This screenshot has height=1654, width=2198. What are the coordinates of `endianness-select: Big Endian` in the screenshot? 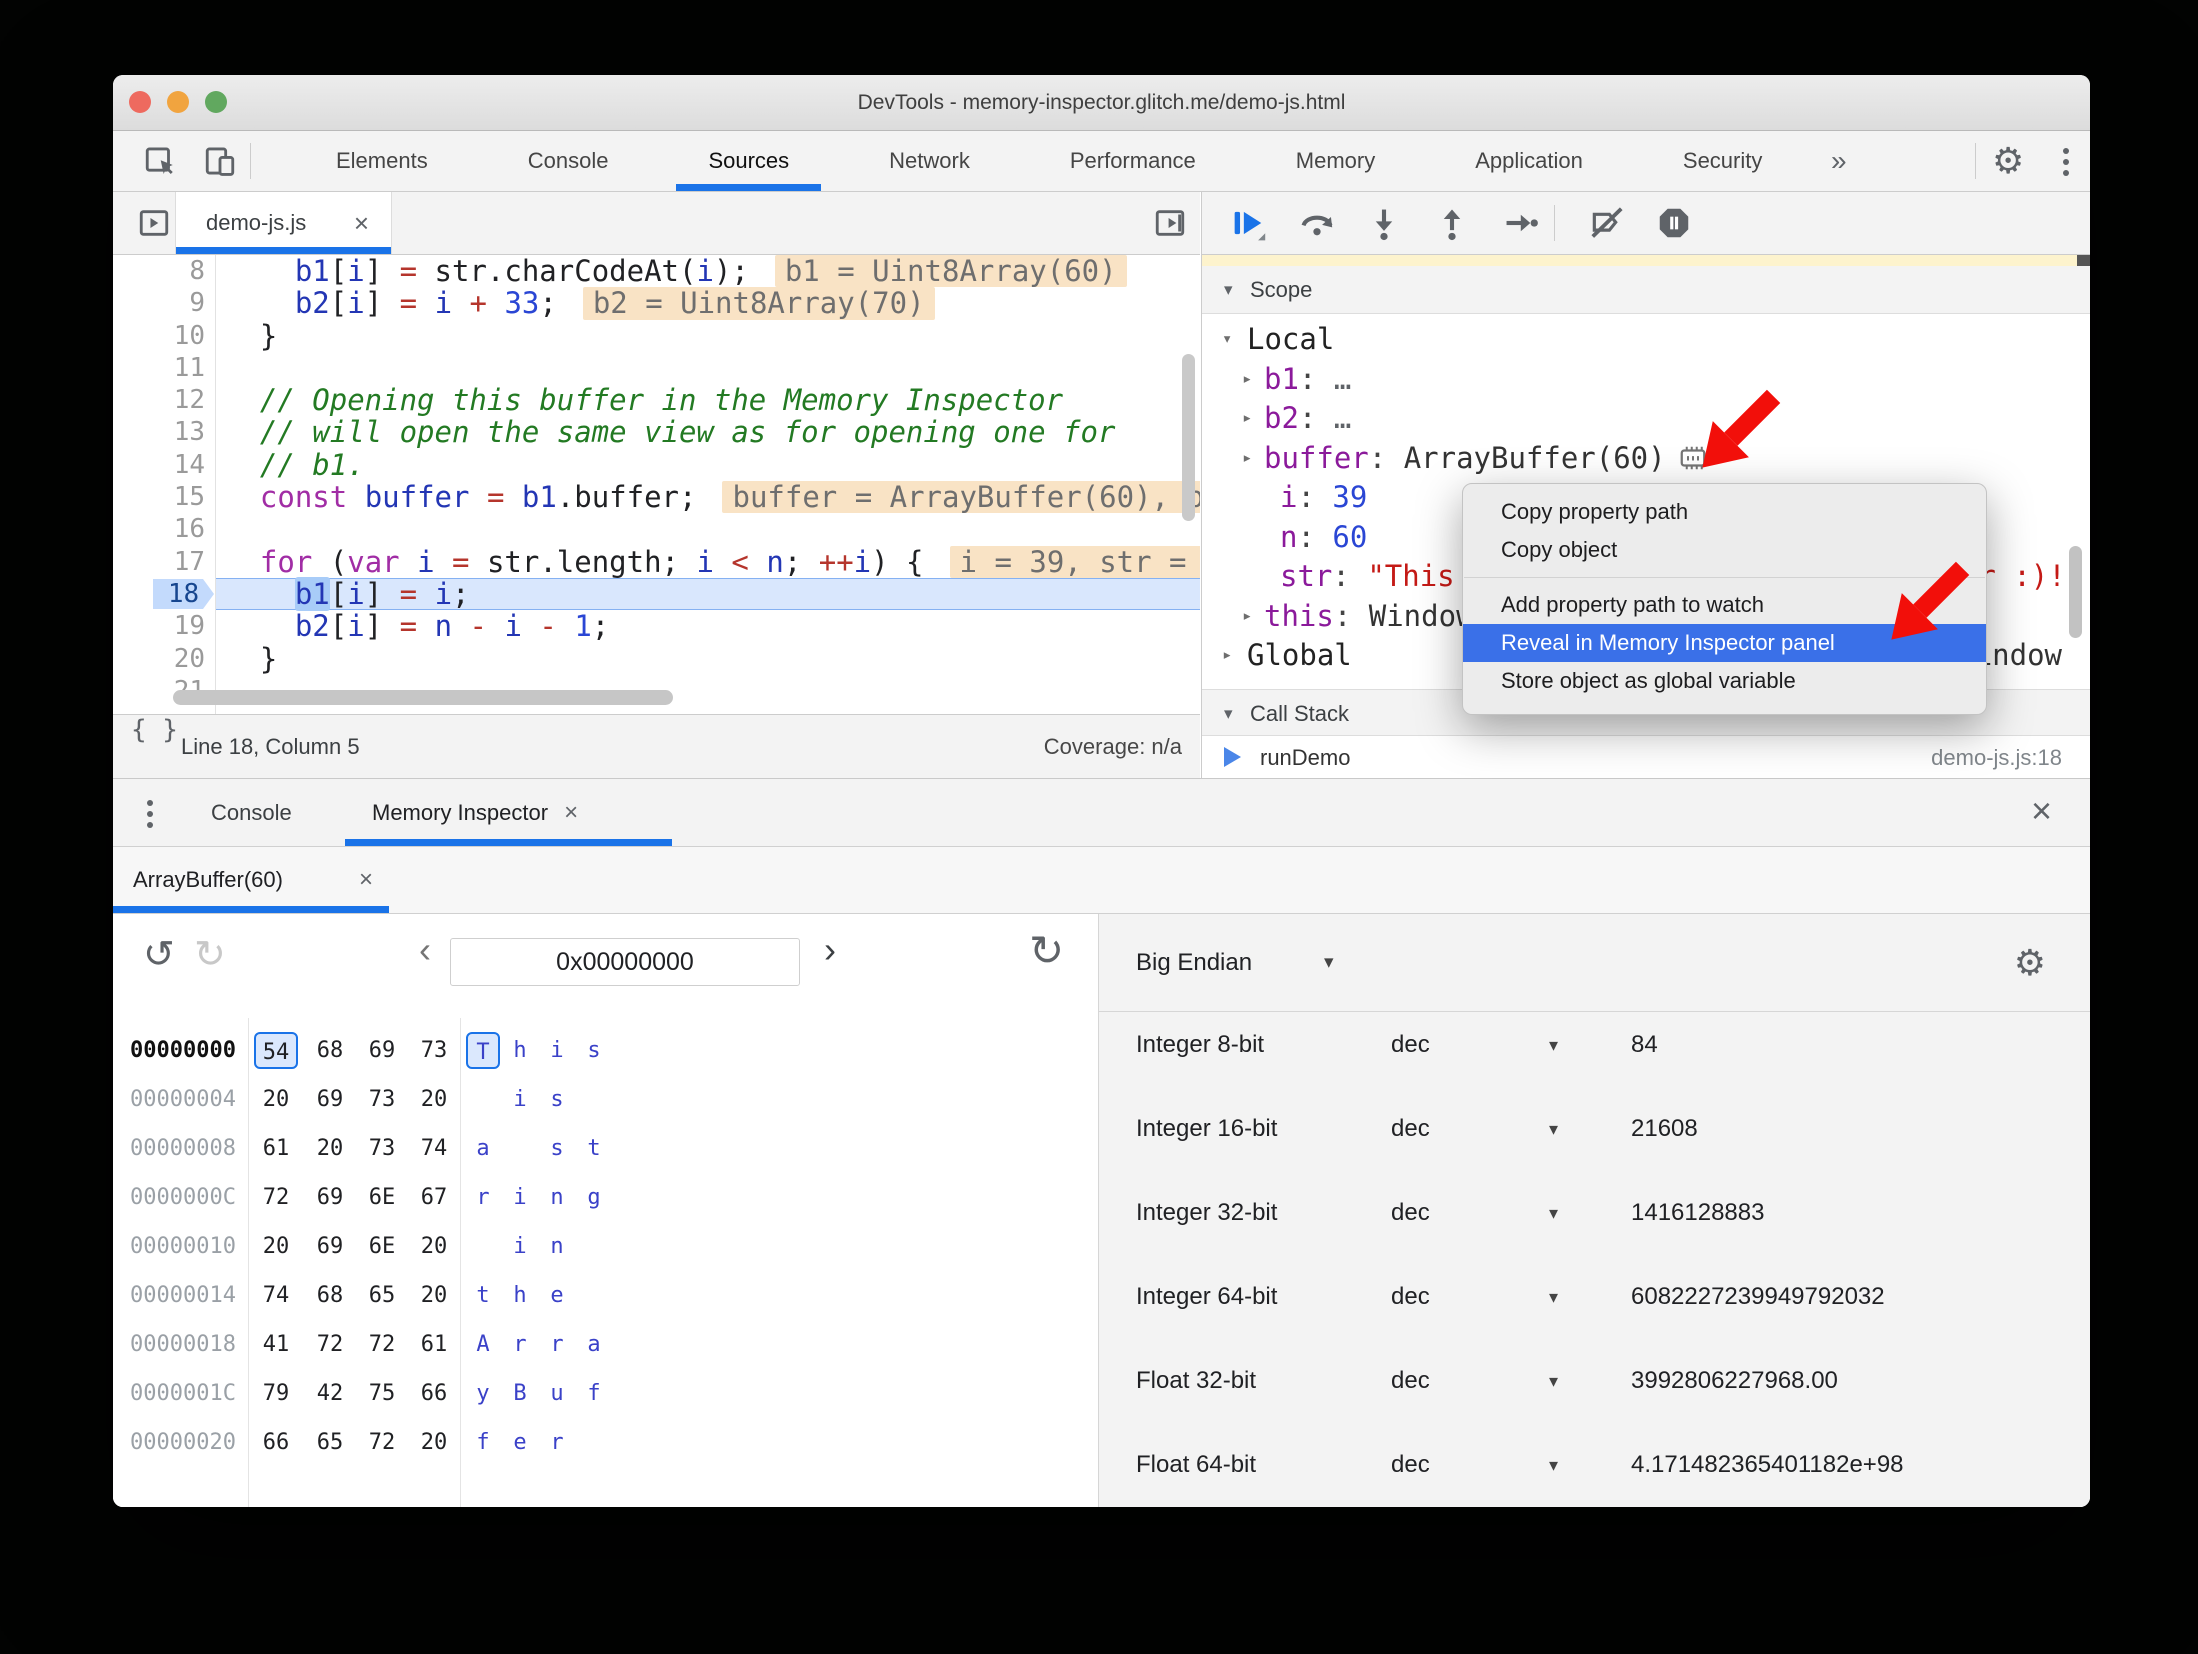 It's located at (1194, 962).